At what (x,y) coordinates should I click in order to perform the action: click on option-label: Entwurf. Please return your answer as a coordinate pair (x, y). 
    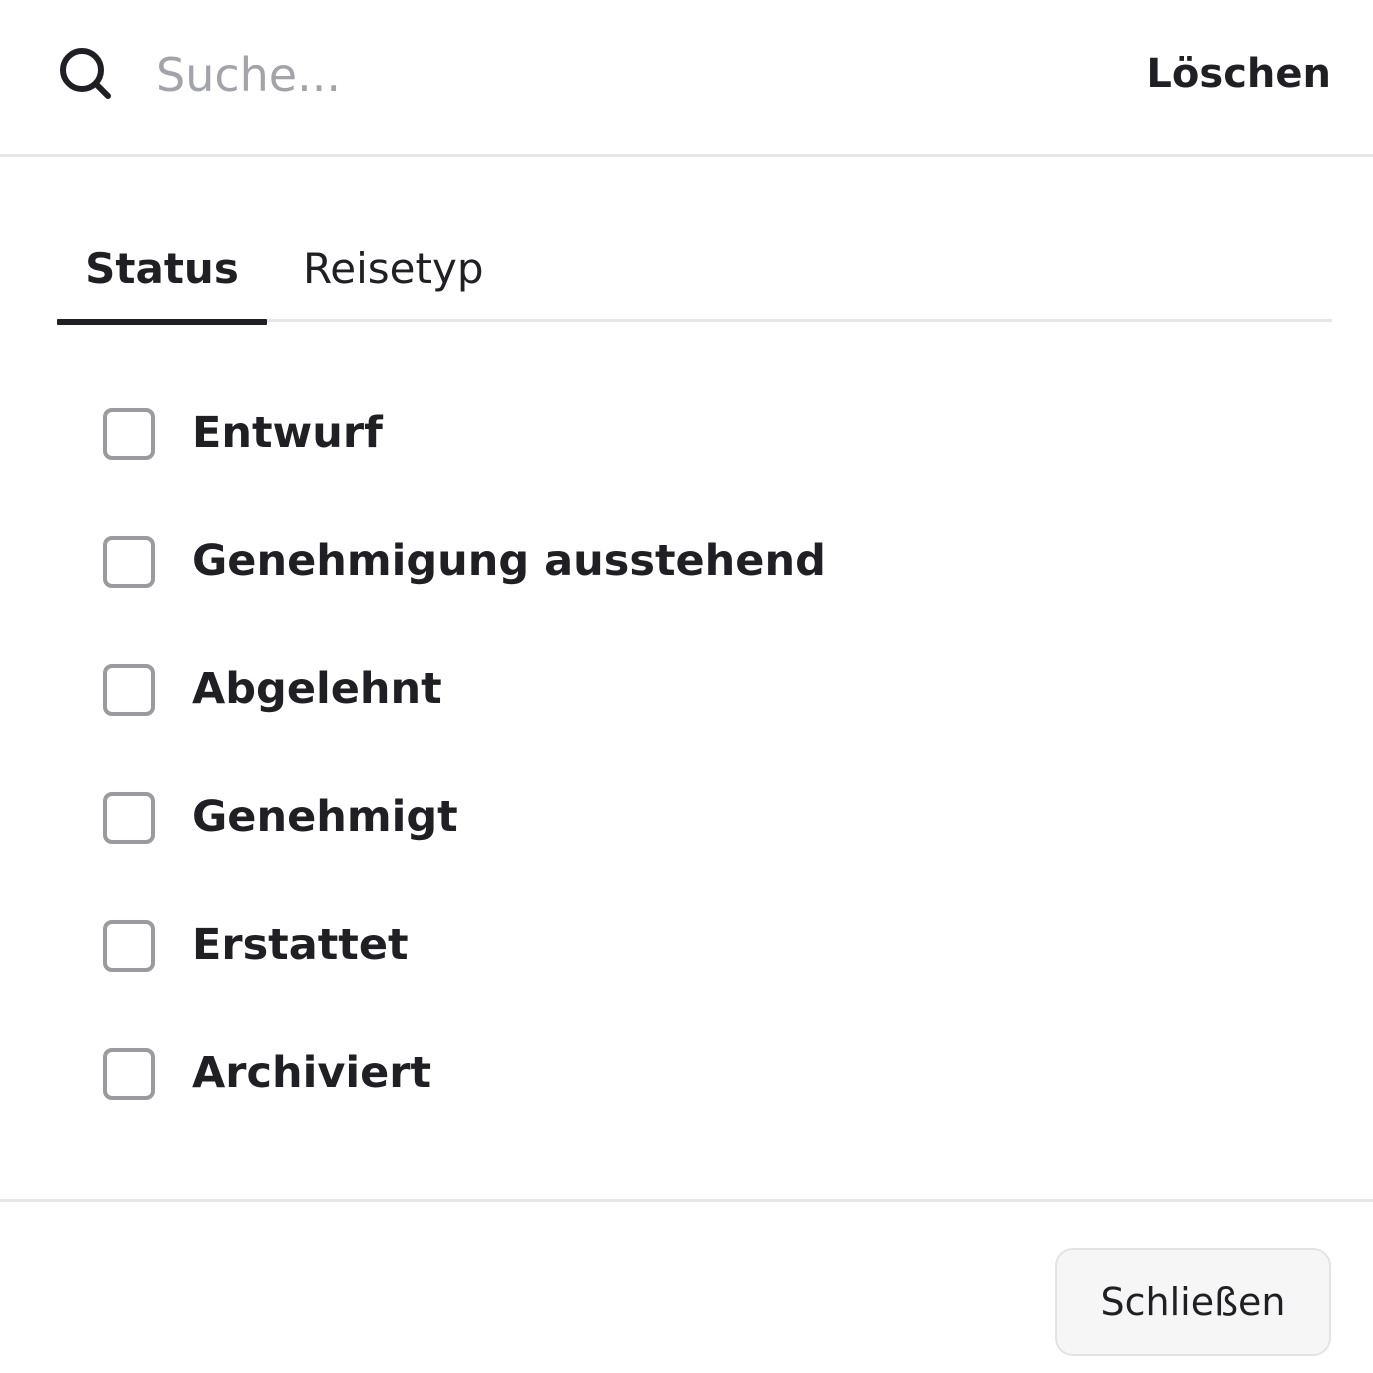
    Looking at the image, I should click on (287, 433).